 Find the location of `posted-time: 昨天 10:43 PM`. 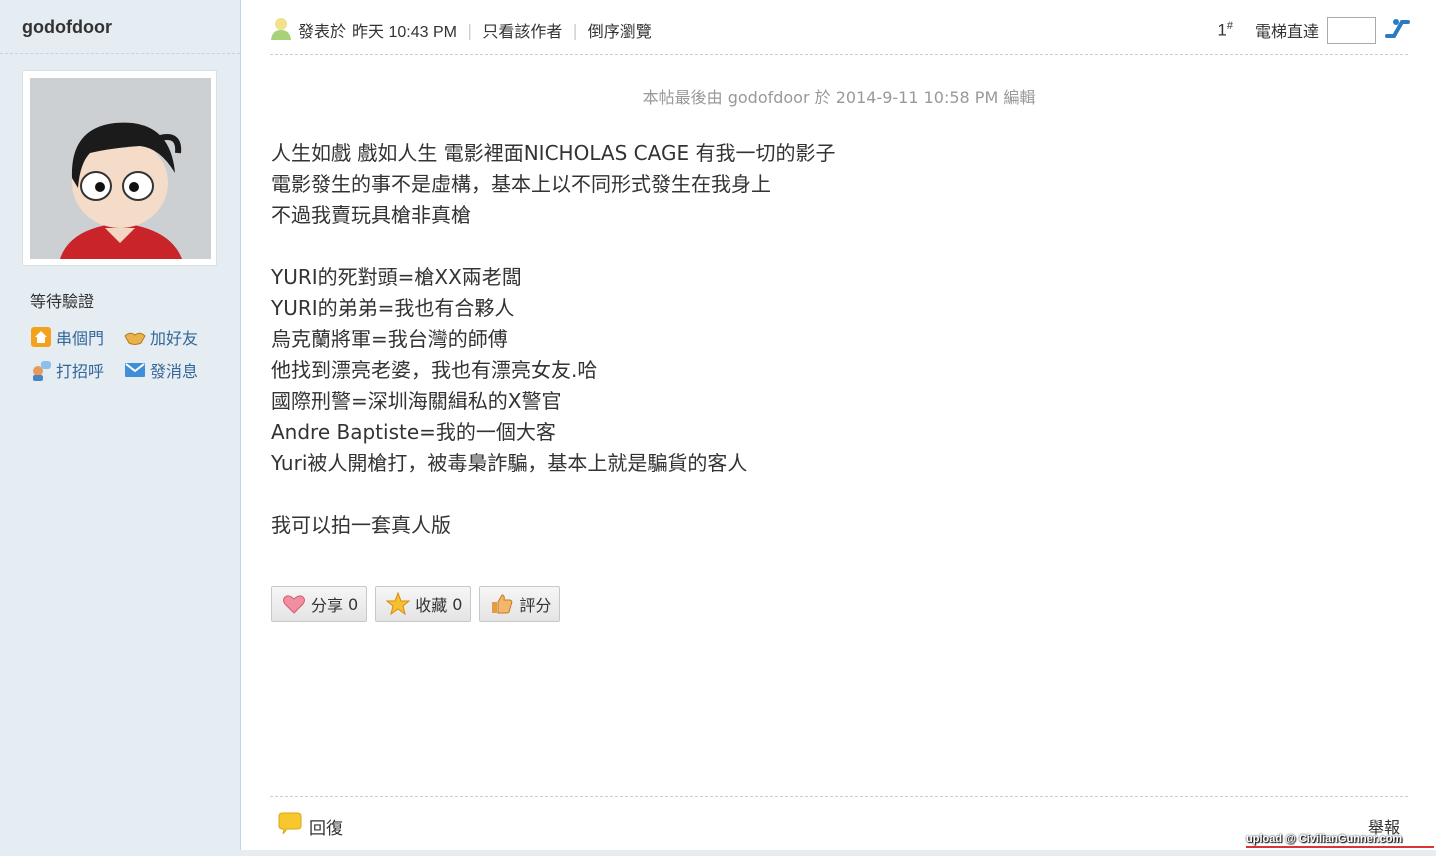

posted-time: 昨天 10:43 PM is located at coordinates (404, 32).